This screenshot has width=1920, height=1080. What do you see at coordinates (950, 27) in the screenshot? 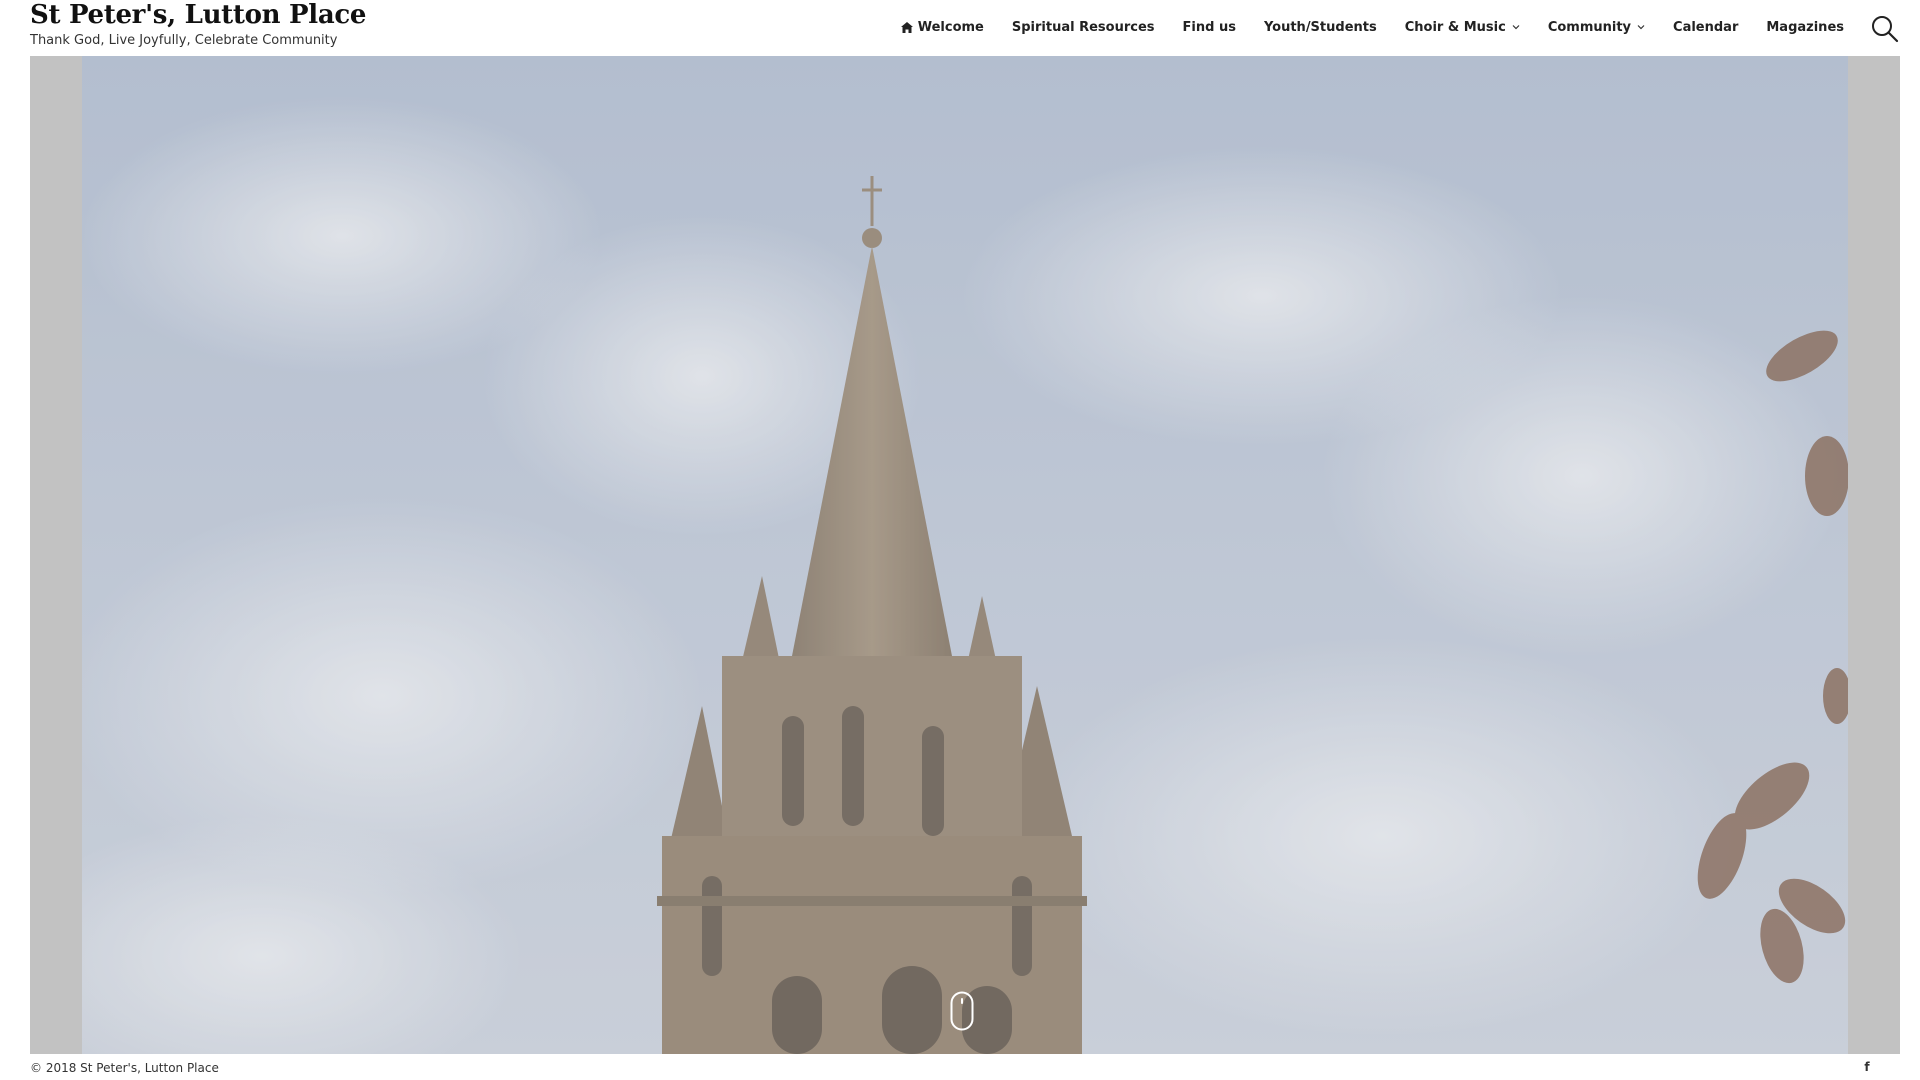
I see `nav-label-welcome: Welcome` at bounding box center [950, 27].